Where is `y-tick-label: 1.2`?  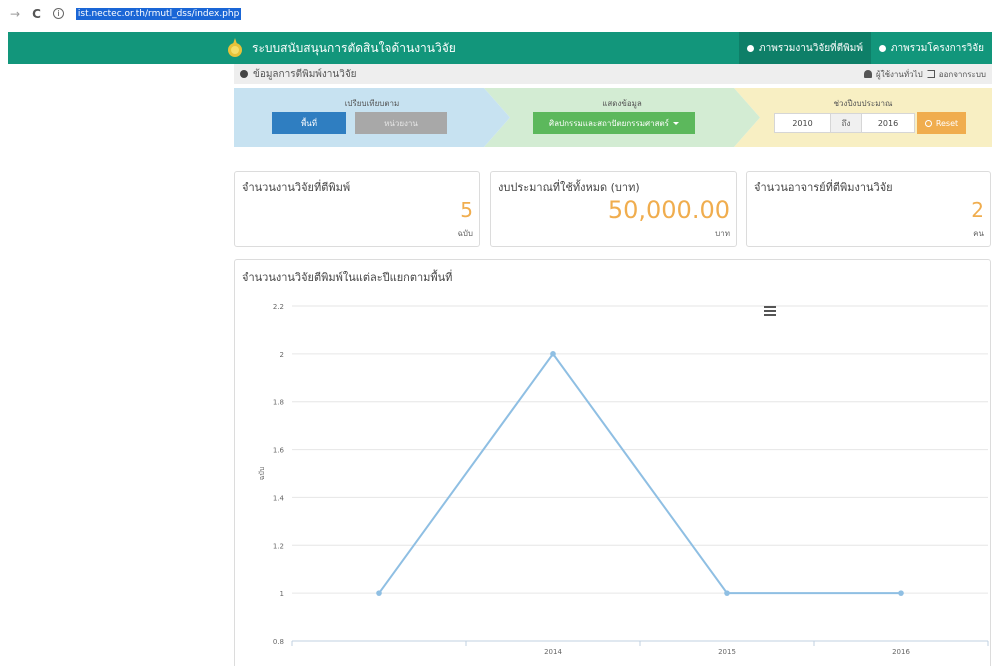 y-tick-label: 1.2 is located at coordinates (278, 546).